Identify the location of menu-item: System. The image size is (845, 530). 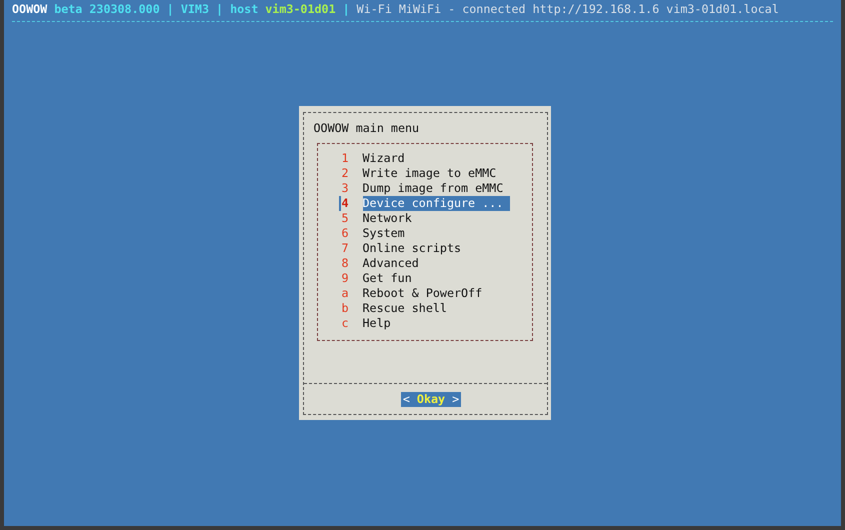
(387, 233).